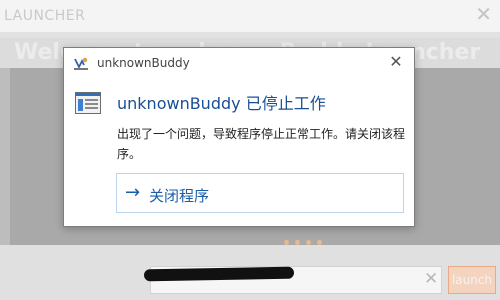 The width and height of the screenshot is (500, 300). Describe the element at coordinates (45, 16) in the screenshot. I see `launcher-title: LAUNCHER` at that location.